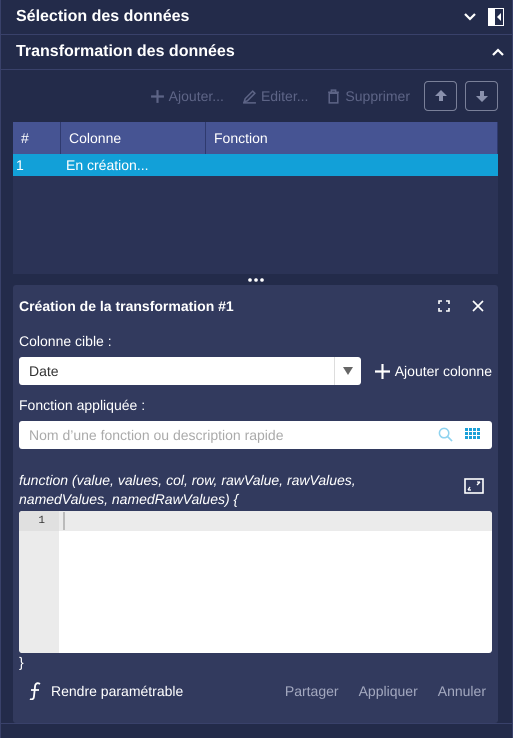  I want to click on section-title: Sélection des données, so click(103, 17).